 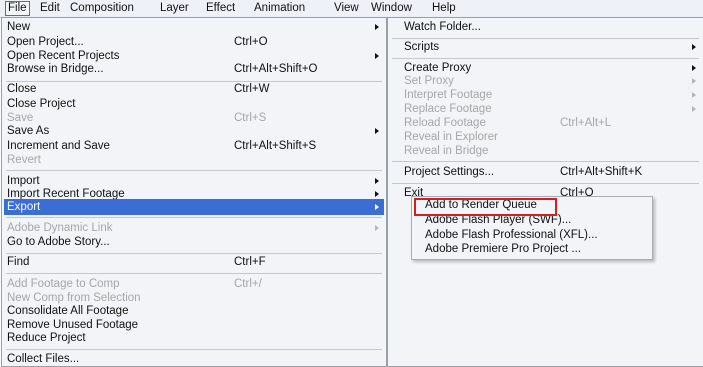 What do you see at coordinates (194, 262) in the screenshot?
I see `menu-item-find: Find Ctrl+F` at bounding box center [194, 262].